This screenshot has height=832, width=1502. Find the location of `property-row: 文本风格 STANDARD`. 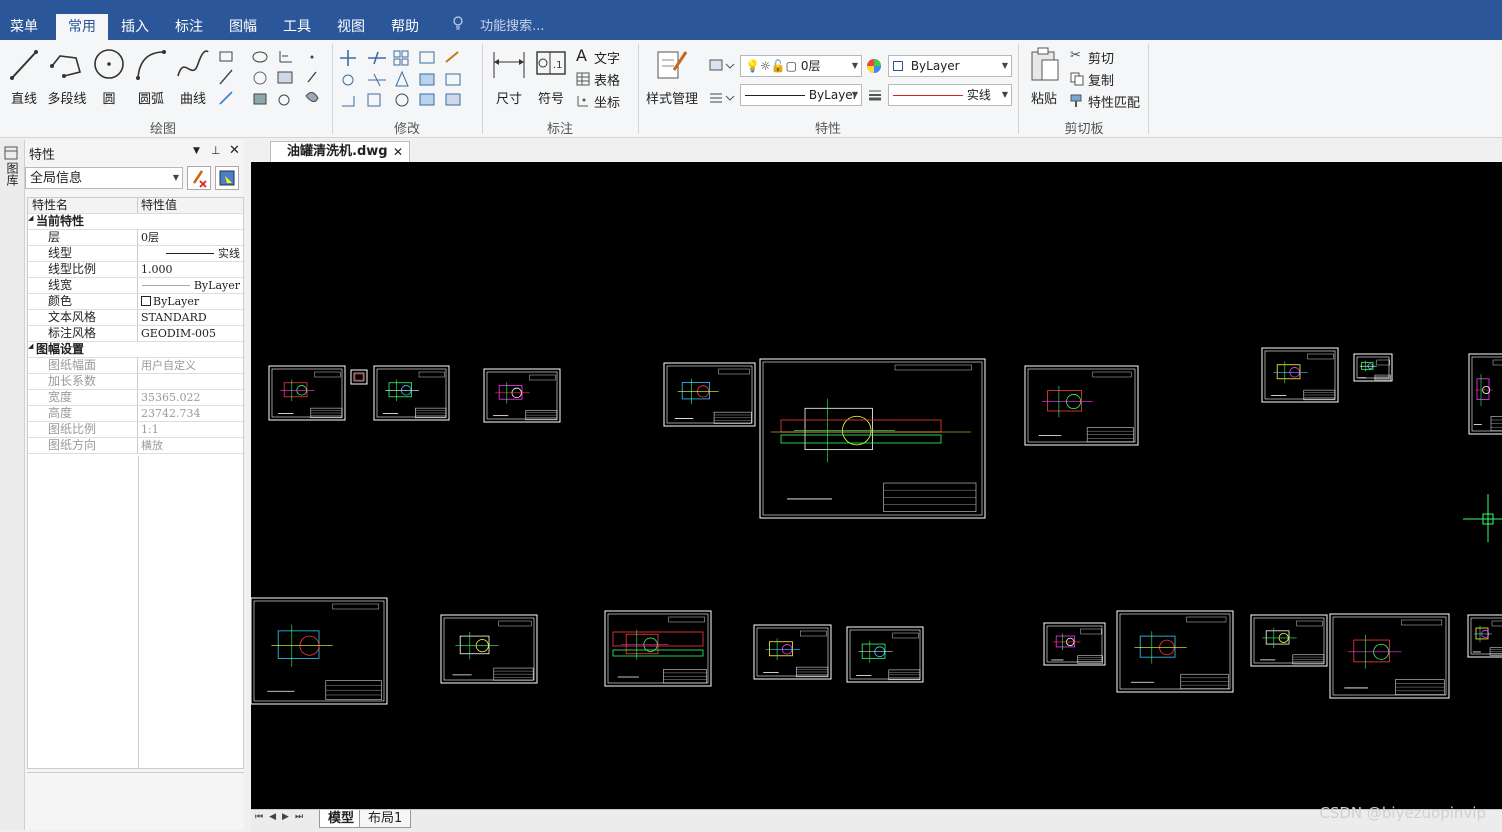

property-row: 文本风格 STANDARD is located at coordinates (135, 318).